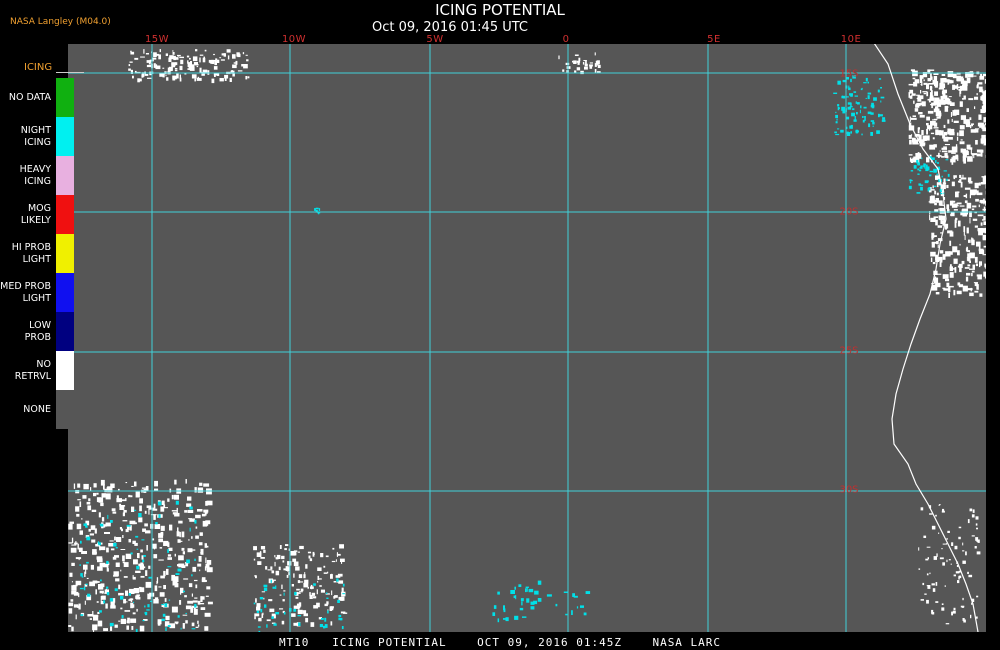  I want to click on legend-item-label: NO RETRVL, so click(32, 370).